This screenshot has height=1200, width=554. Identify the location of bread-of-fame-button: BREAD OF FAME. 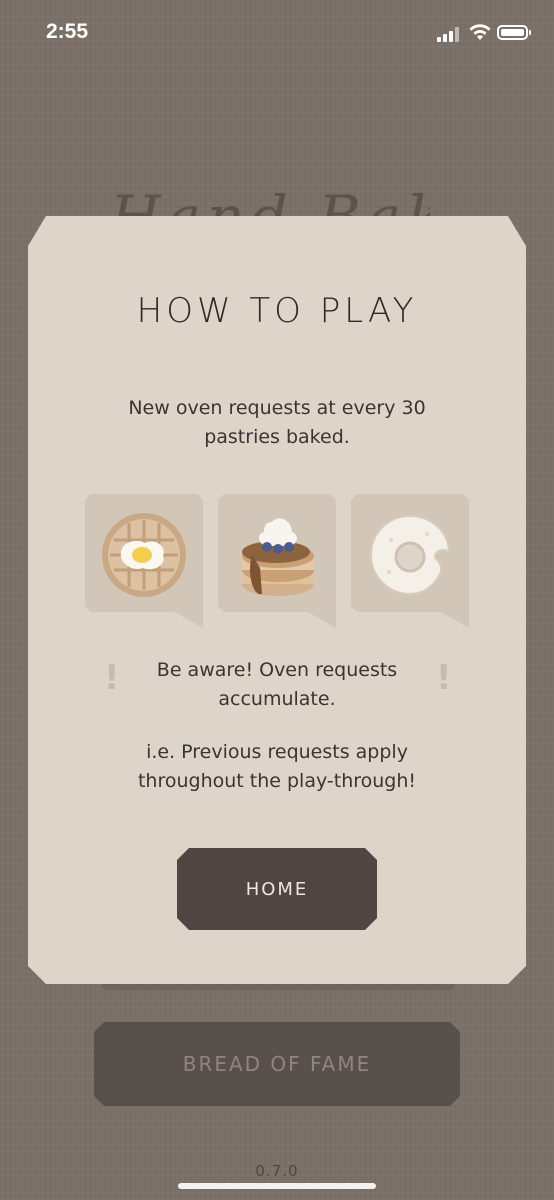
(277, 1064).